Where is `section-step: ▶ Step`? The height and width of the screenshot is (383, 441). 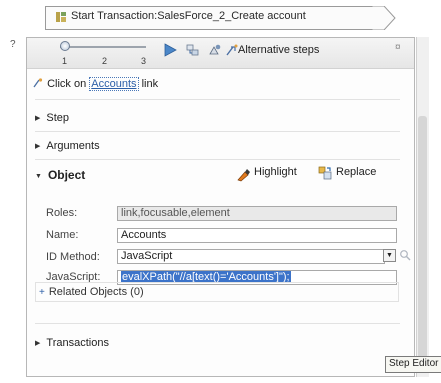
section-step: ▶ Step is located at coordinates (52, 118).